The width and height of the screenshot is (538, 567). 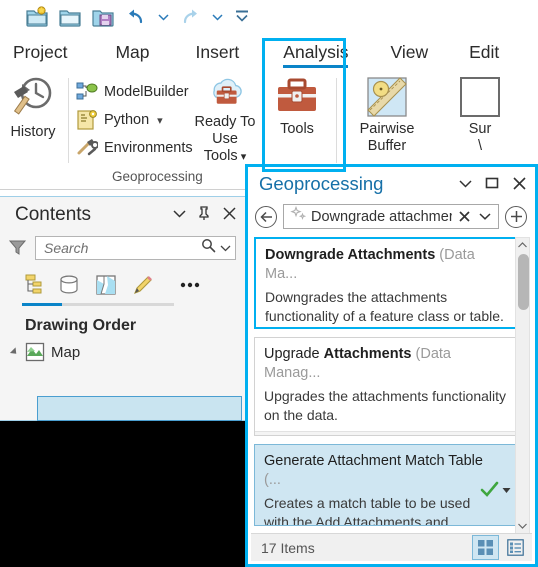 I want to click on tab-active-underline, so click(x=316, y=66).